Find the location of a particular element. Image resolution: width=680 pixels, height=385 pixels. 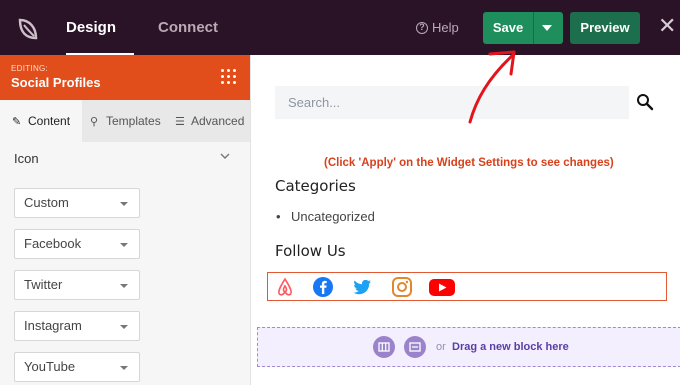

social-profiles-block is located at coordinates (467, 286).